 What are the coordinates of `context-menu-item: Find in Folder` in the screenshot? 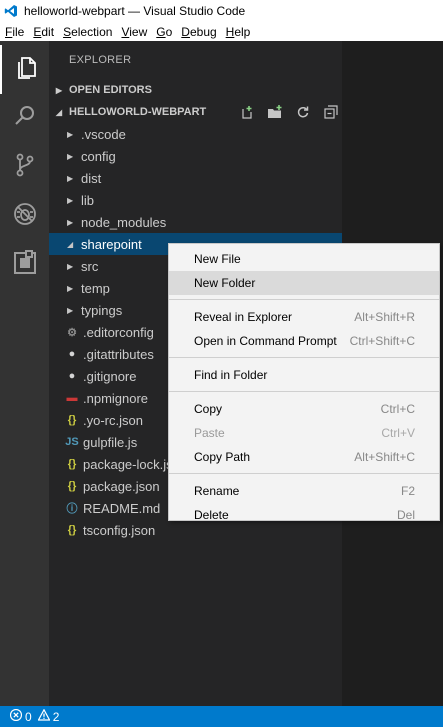 It's located at (304, 375).